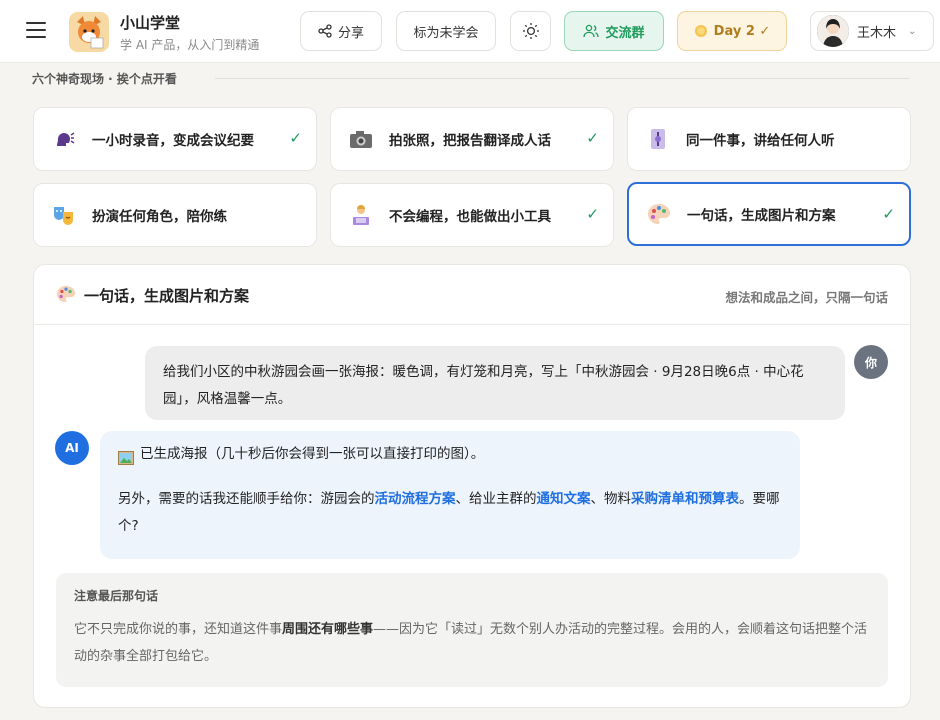  What do you see at coordinates (591, 31) in the screenshot?
I see `users-icon` at bounding box center [591, 31].